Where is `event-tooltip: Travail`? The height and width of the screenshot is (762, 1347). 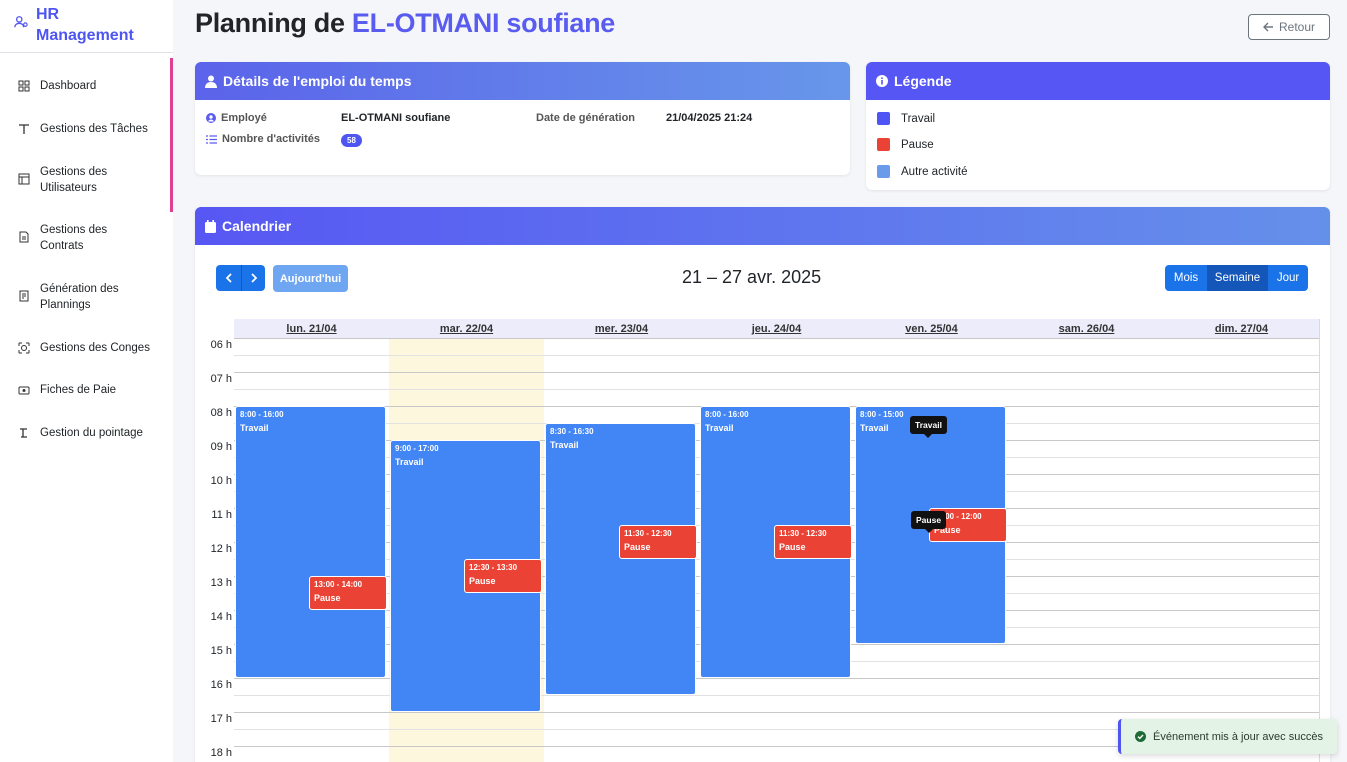
event-tooltip: Travail is located at coordinates (928, 427).